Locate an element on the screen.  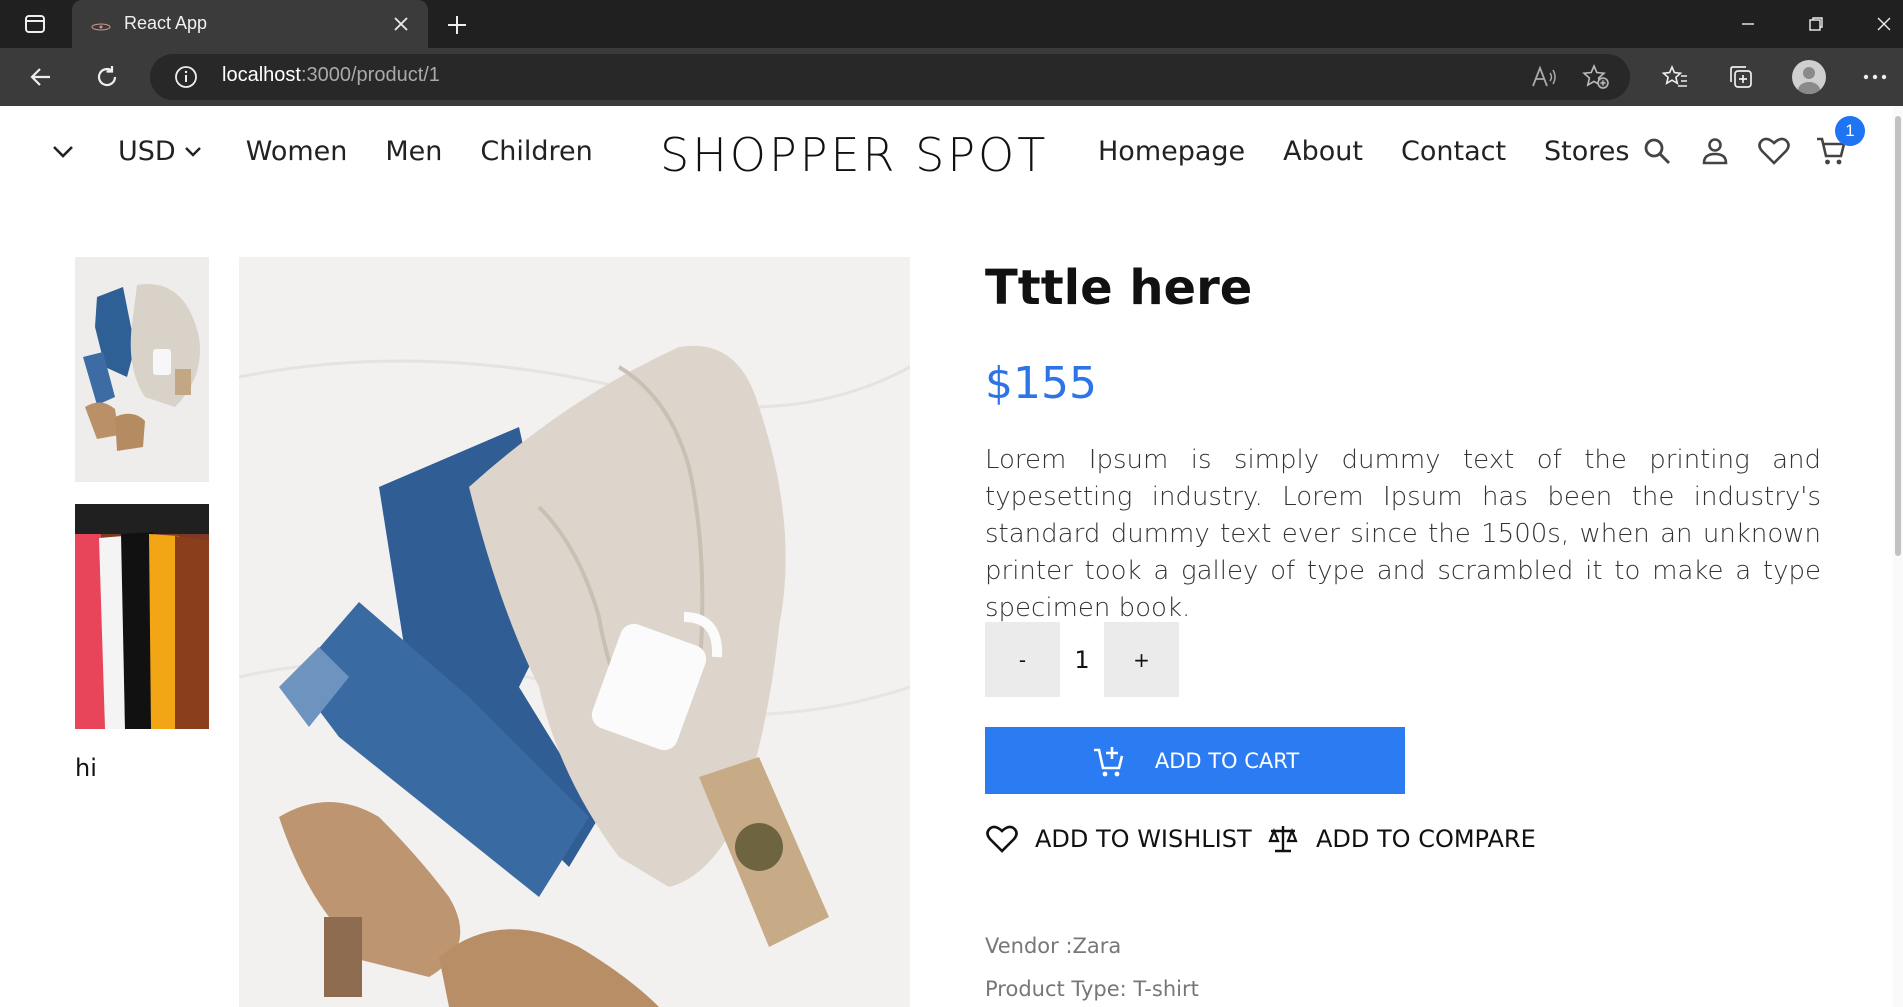
add-to-wishlist-label: ADD TO WISHLIST is located at coordinates (1143, 839).